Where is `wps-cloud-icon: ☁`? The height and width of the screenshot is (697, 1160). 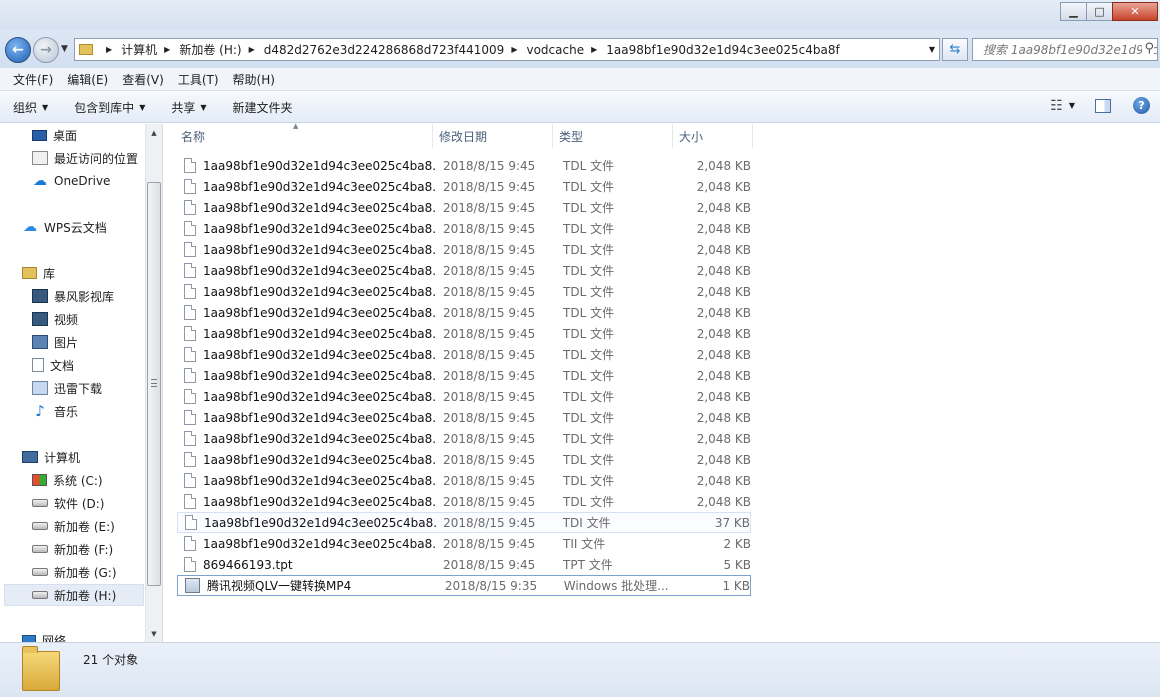
wps-cloud-icon: ☁ is located at coordinates (30, 227).